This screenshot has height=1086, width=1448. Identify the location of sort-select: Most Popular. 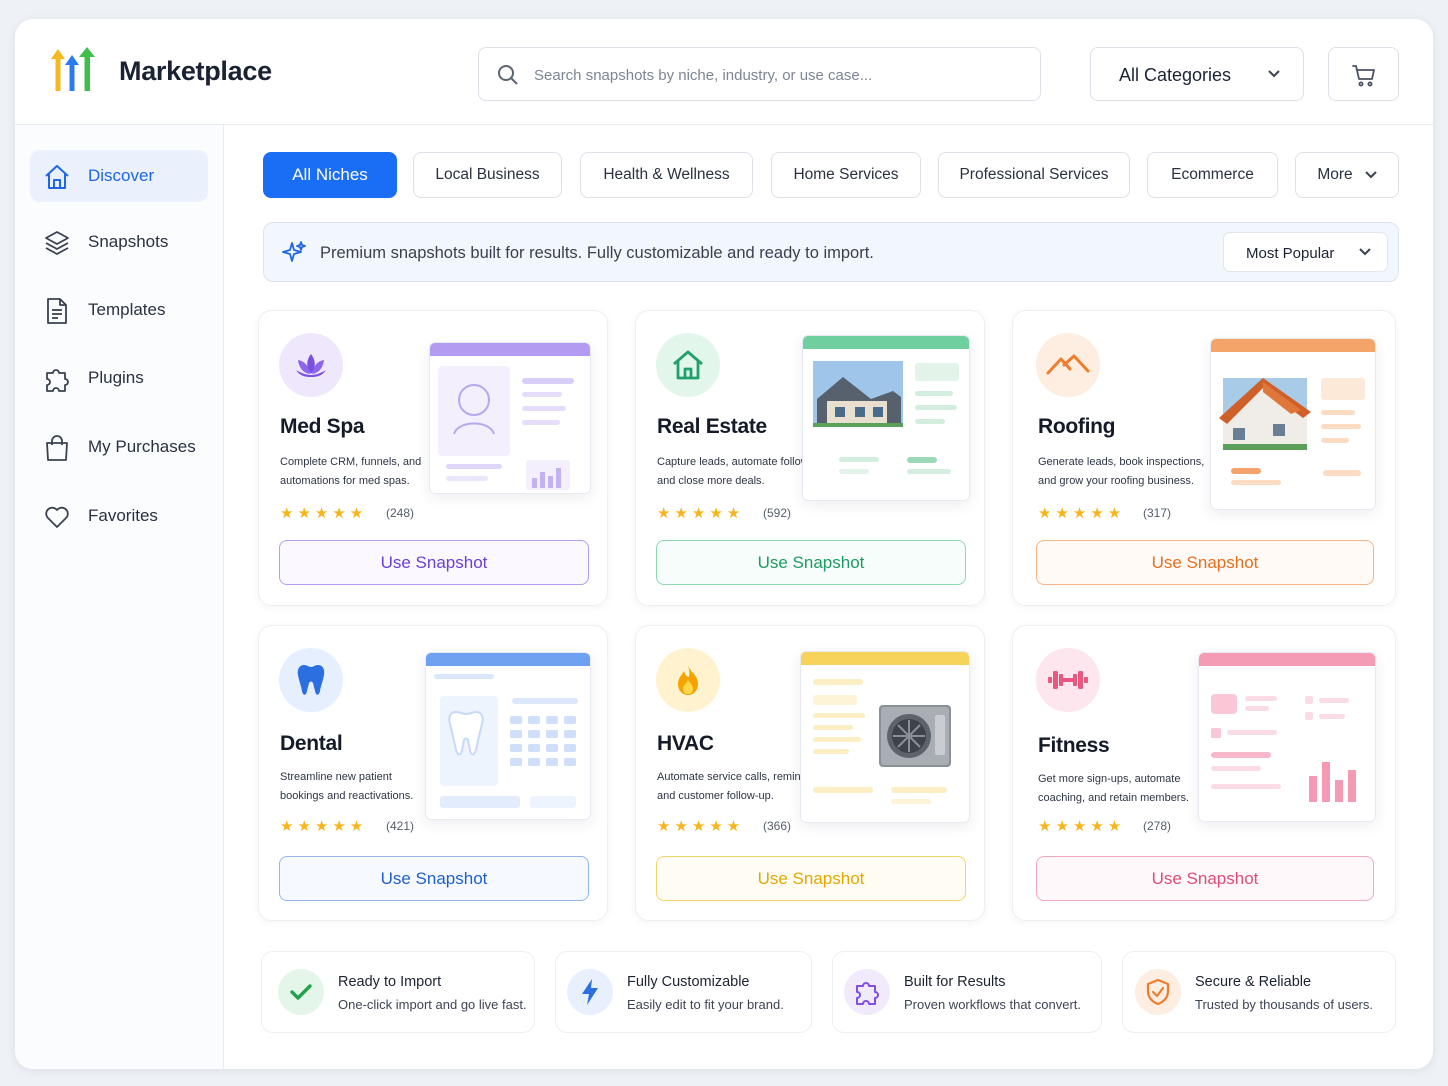
(1305, 252).